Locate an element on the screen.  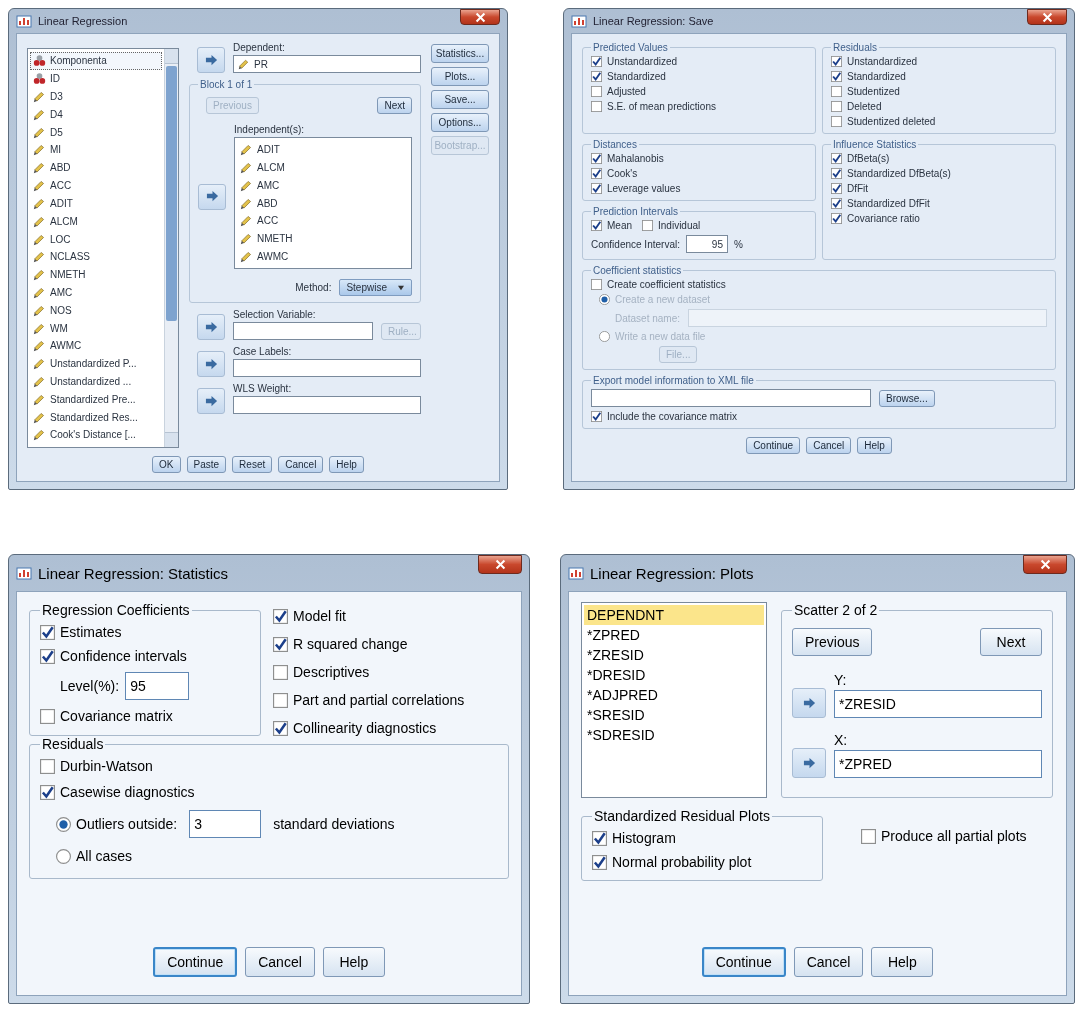
checkbox: Adjusted is located at coordinates (699, 91).